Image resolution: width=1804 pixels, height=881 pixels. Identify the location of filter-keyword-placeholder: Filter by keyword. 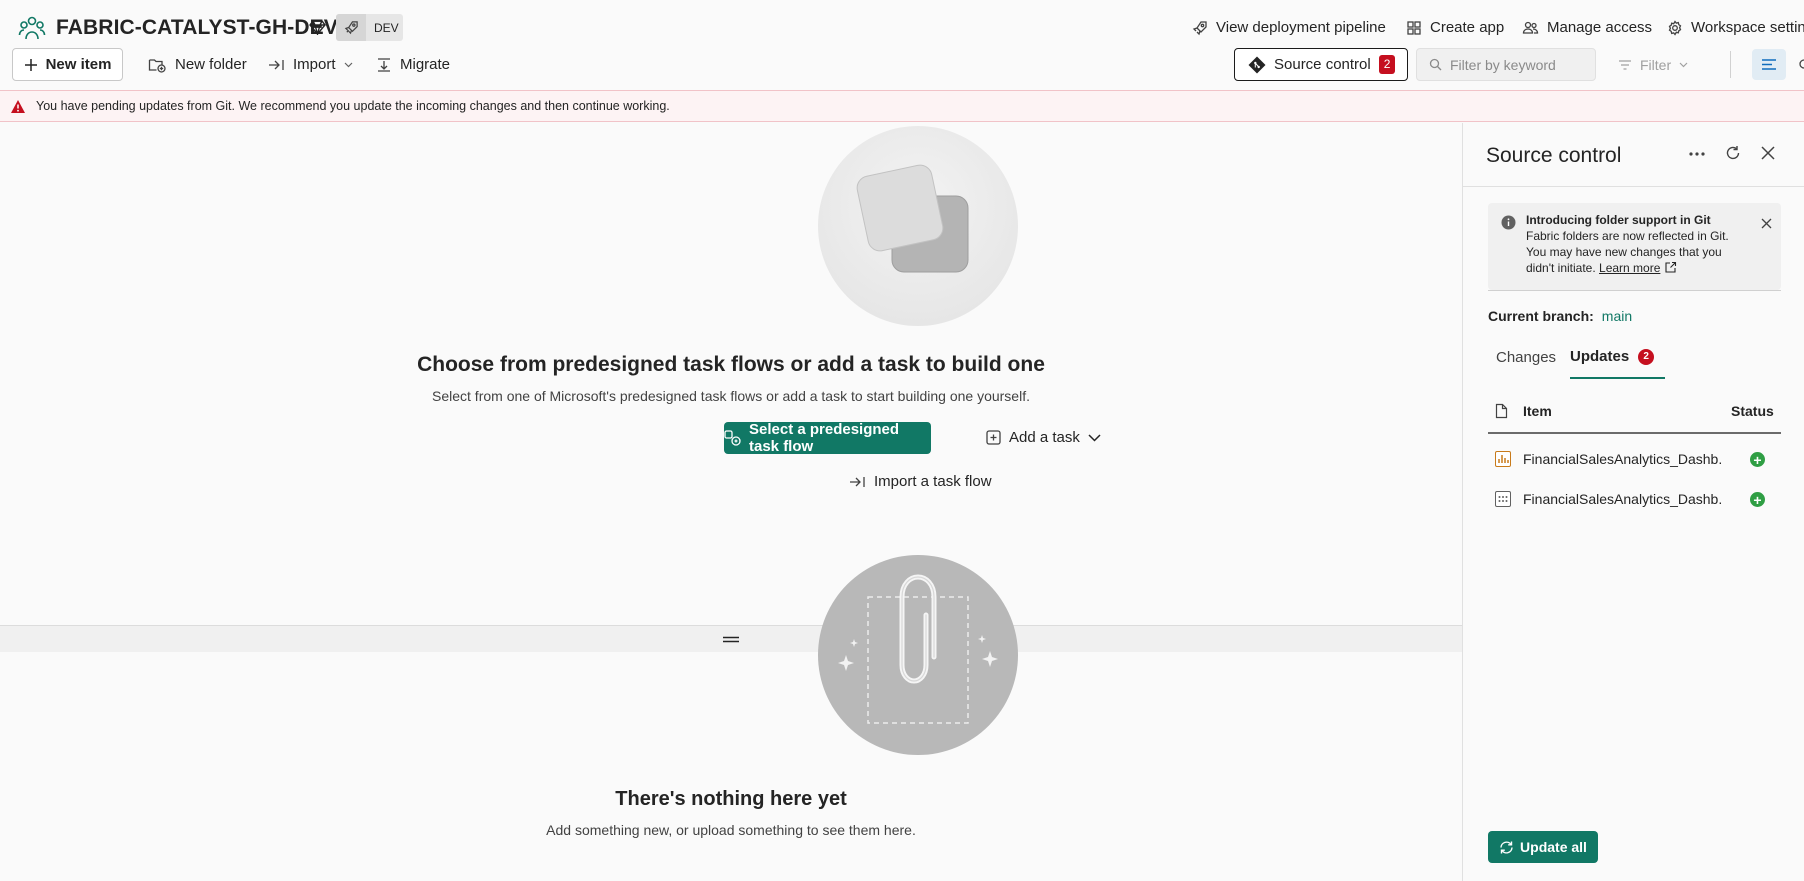
(1503, 64).